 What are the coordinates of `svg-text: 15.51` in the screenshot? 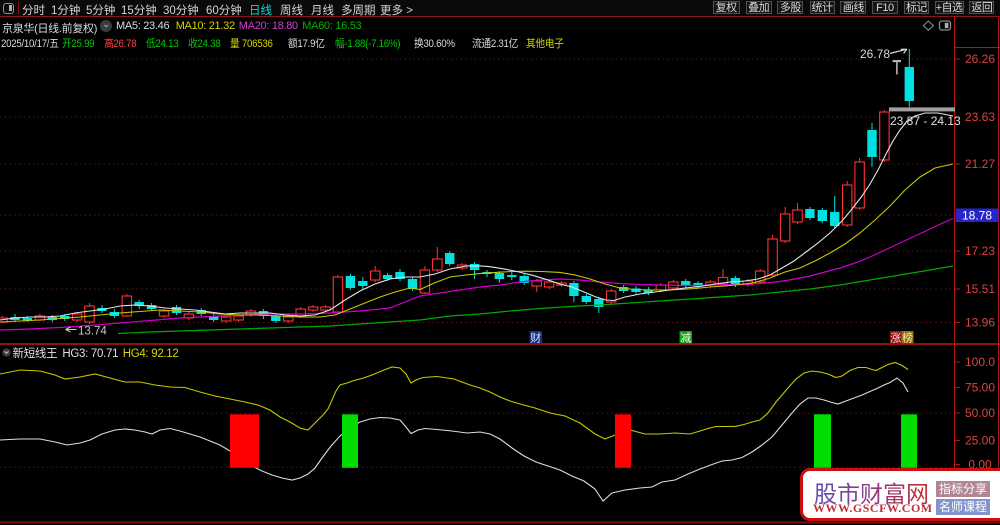 It's located at (980, 289).